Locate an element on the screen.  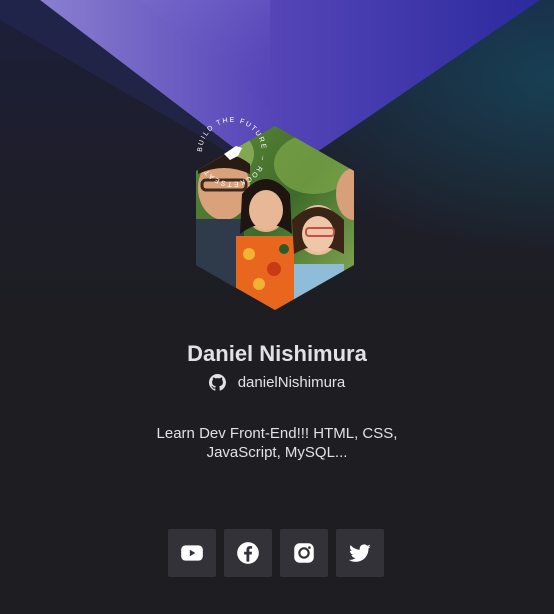
github-username: danielNishimura is located at coordinates (292, 382).